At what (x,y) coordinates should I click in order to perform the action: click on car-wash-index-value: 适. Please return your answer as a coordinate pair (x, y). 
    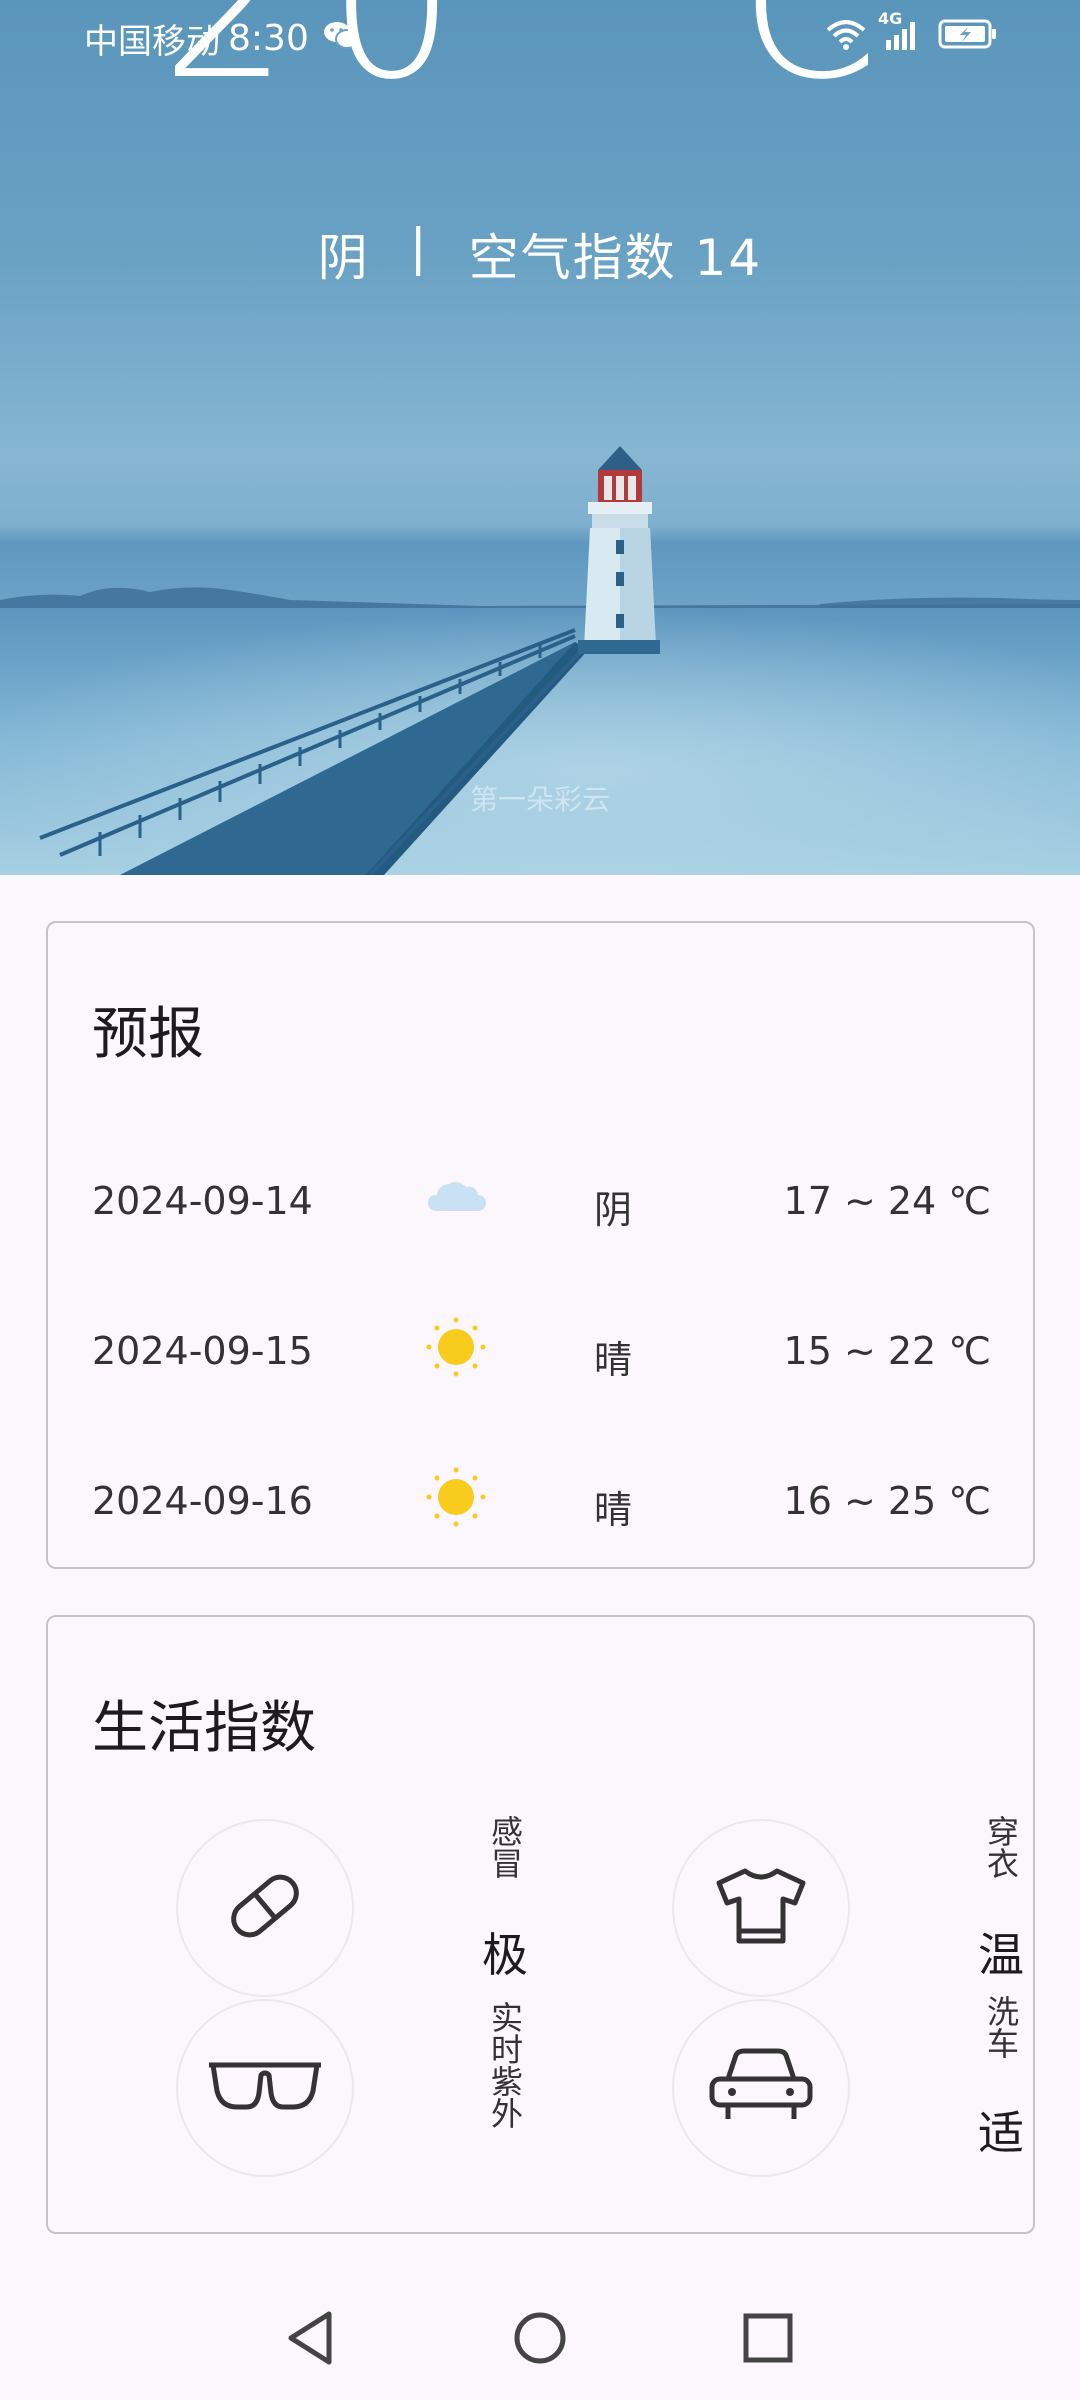
    Looking at the image, I should click on (1001, 2133).